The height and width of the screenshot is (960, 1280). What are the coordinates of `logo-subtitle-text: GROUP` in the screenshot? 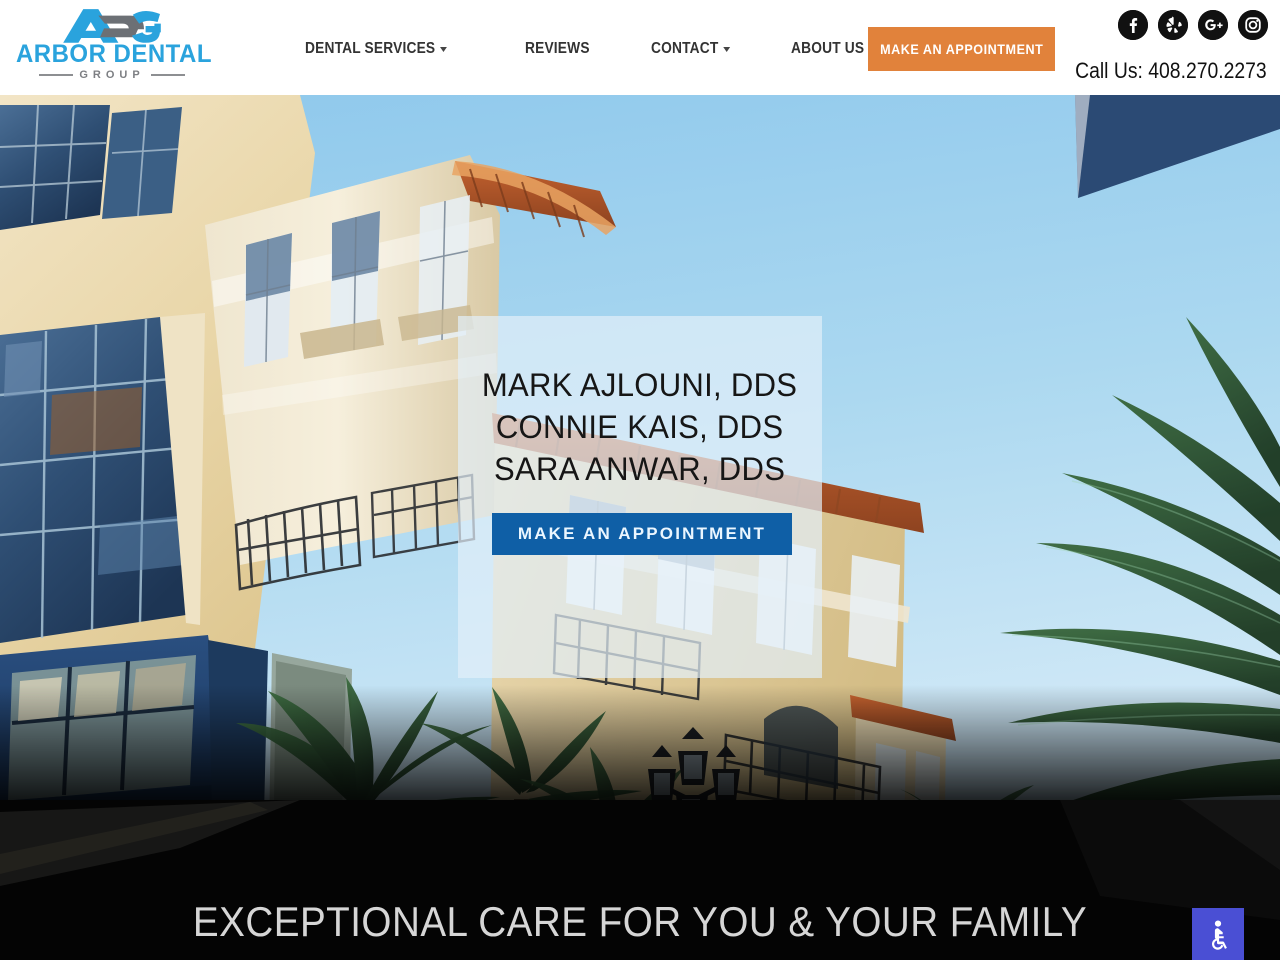 It's located at (112, 74).